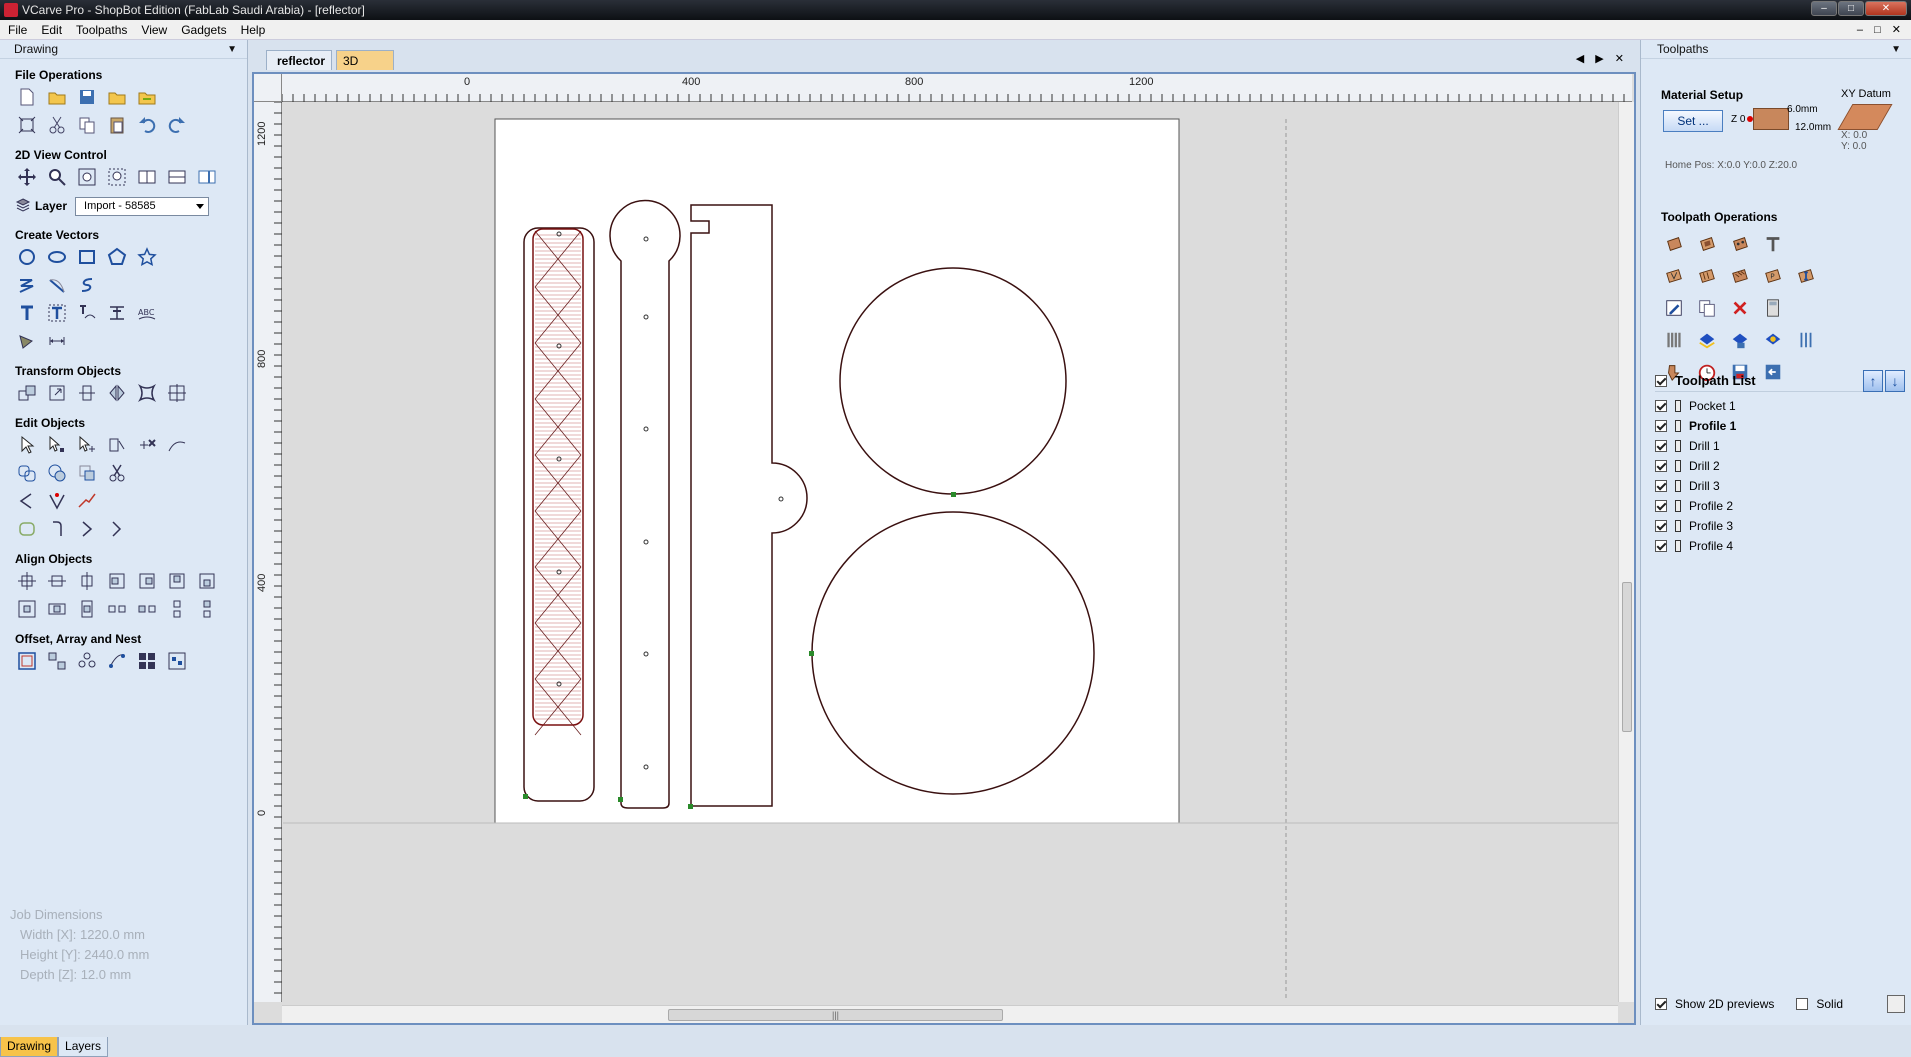 The height and width of the screenshot is (1057, 1911). Describe the element at coordinates (1707, 308) in the screenshot. I see `copy-toolpath-icon` at that location.